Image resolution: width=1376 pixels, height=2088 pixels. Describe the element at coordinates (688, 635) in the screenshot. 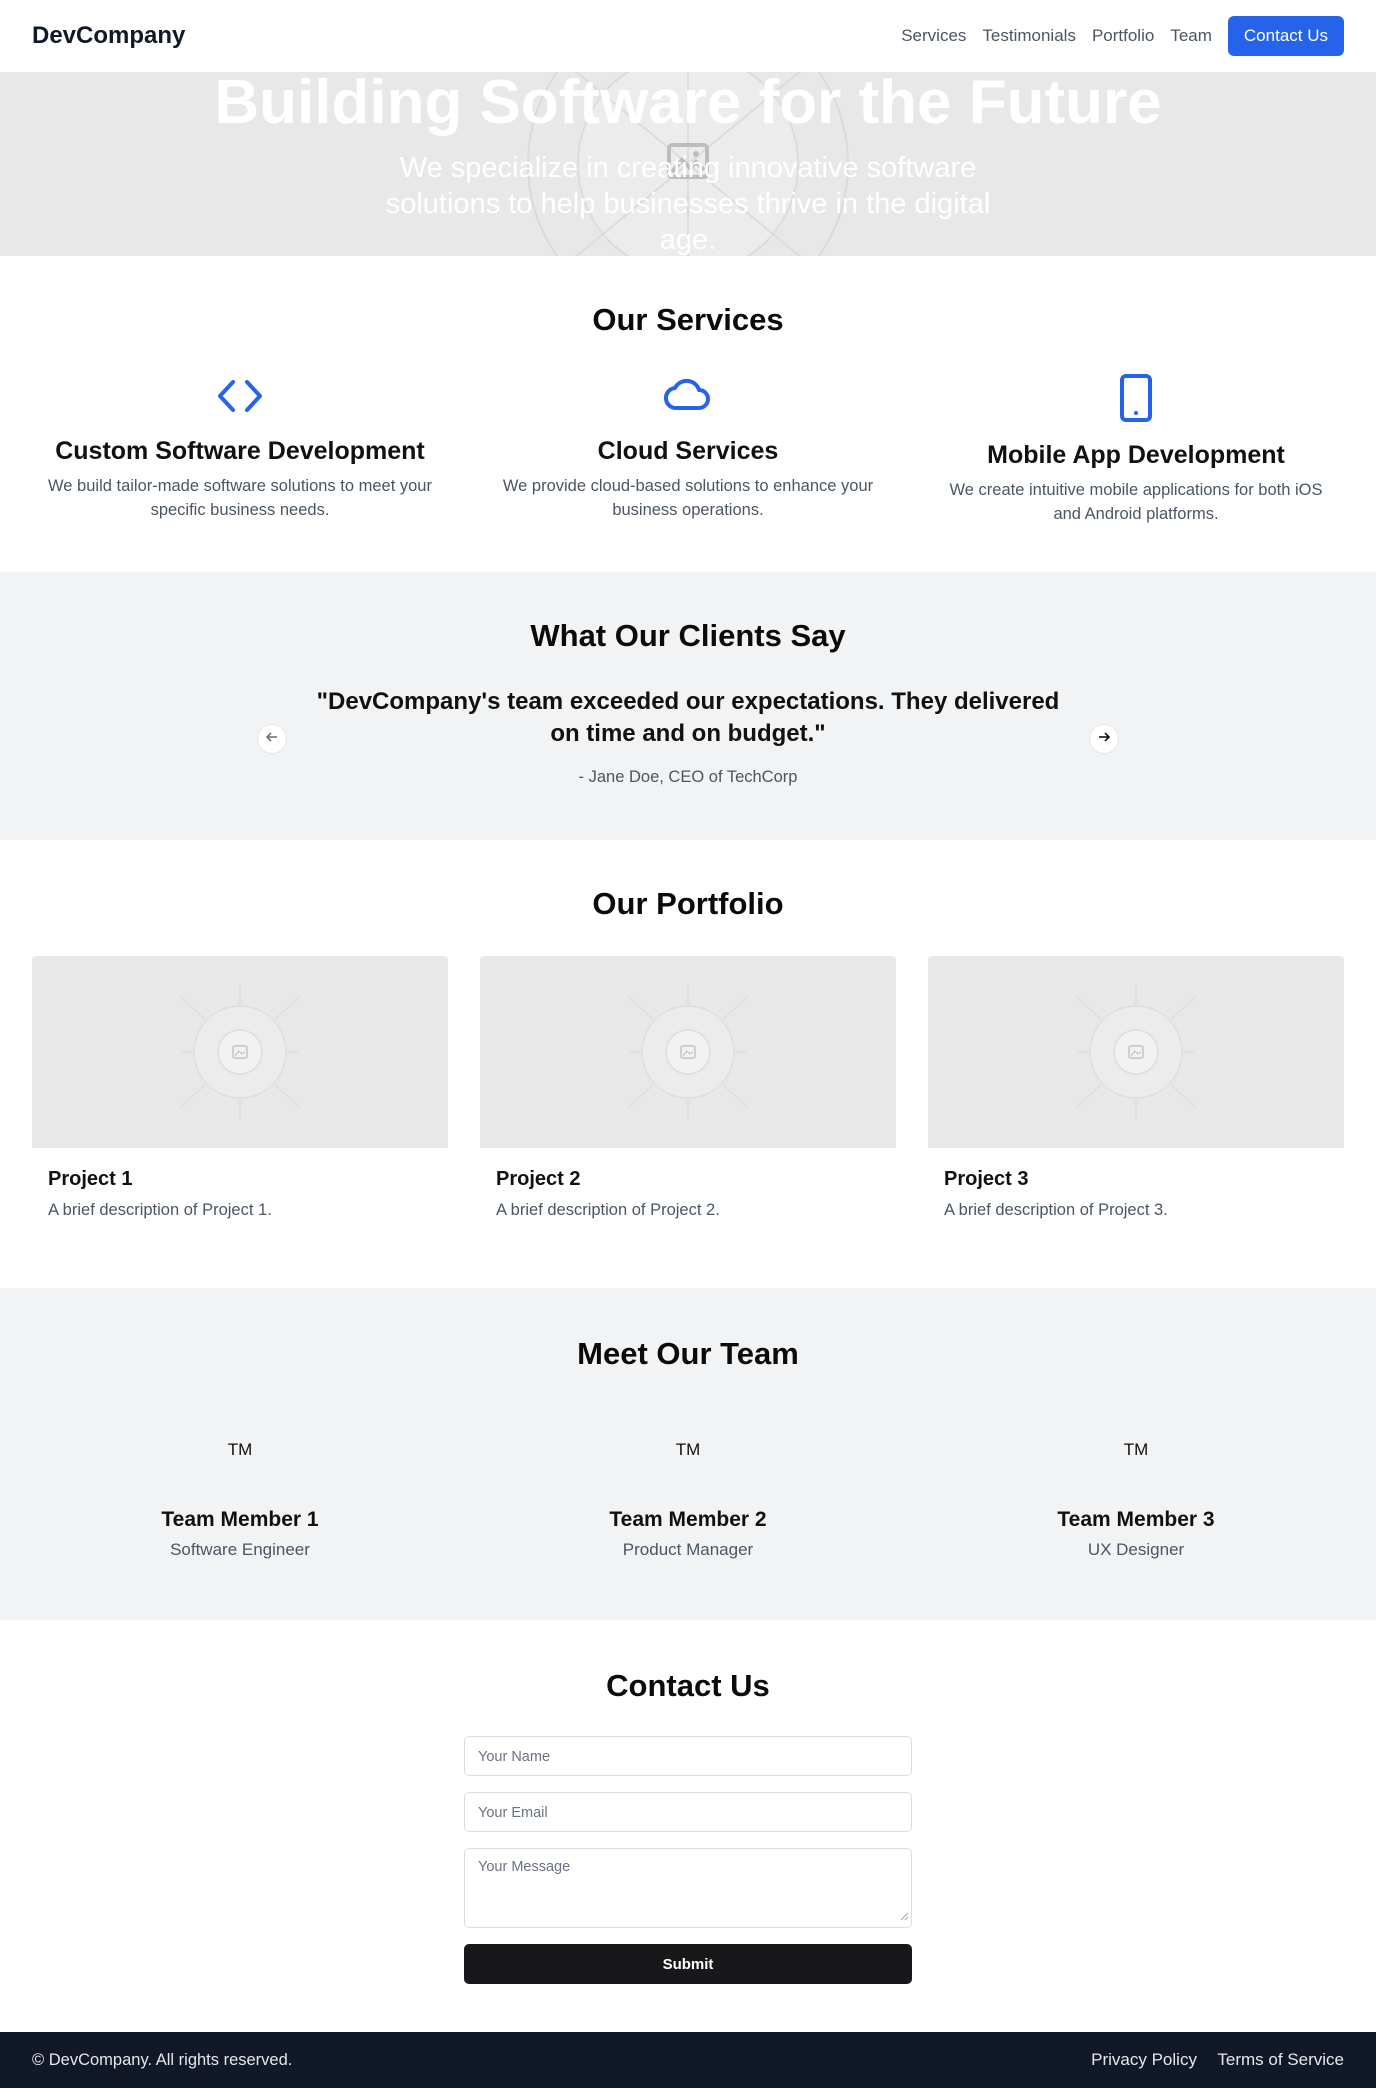

I see `testimonials-title: What Our Clients Say` at that location.